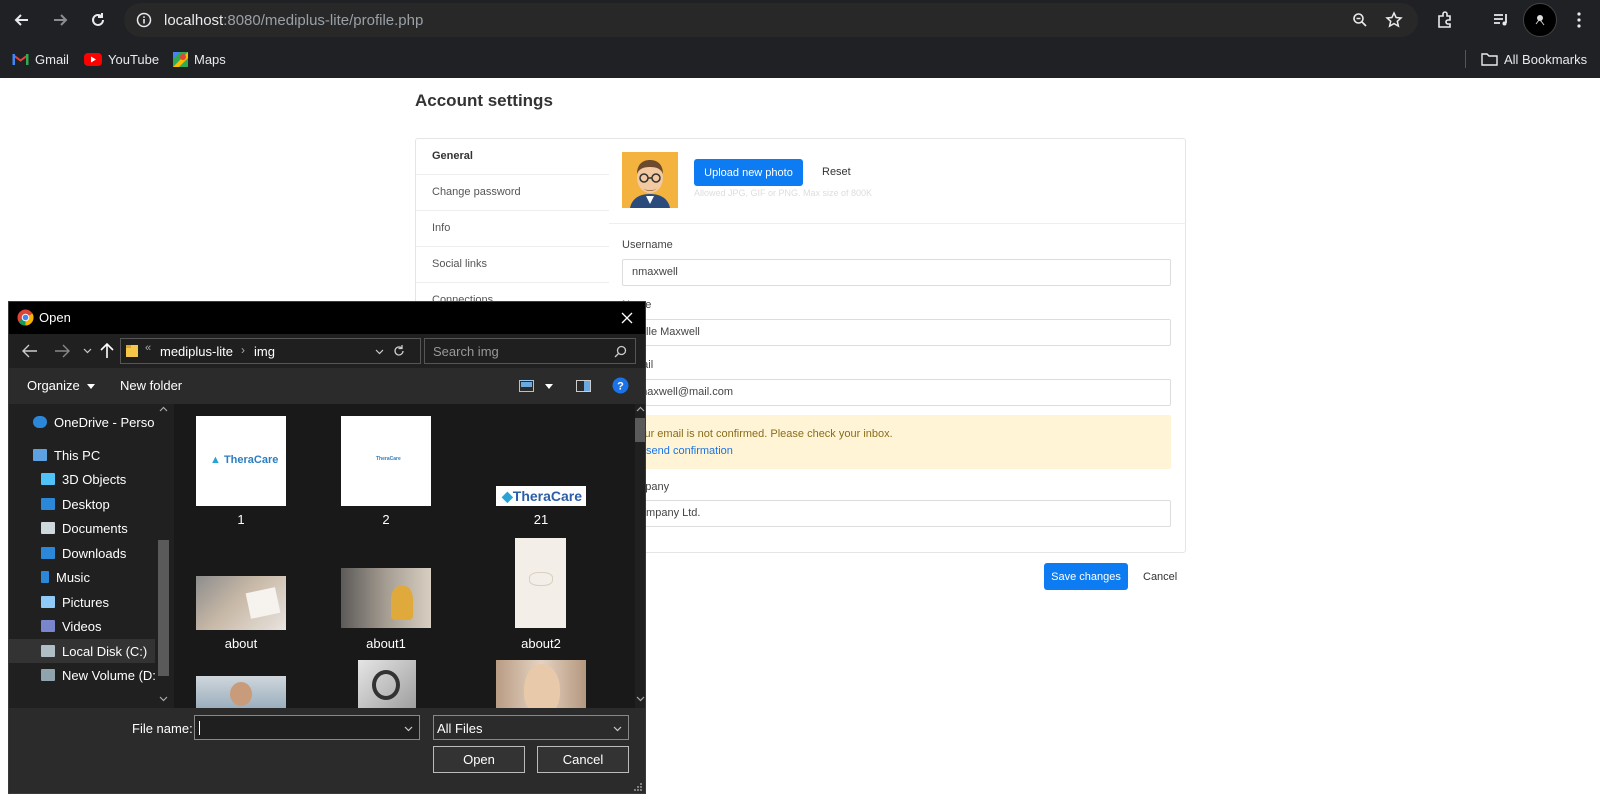 This screenshot has height=806, width=1600. What do you see at coordinates (1360, 20) in the screenshot?
I see `zoom-icon` at bounding box center [1360, 20].